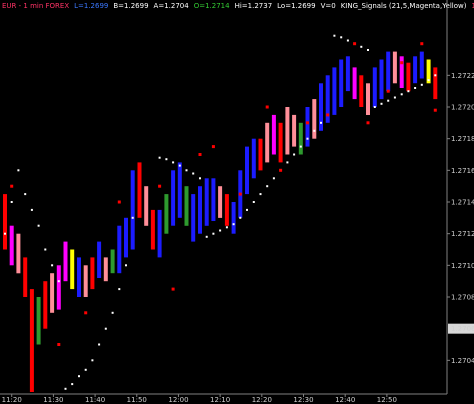 The height and width of the screenshot is (404, 474). Describe the element at coordinates (462, 203) in the screenshot. I see `price-tick-label: 1.2714` at that location.